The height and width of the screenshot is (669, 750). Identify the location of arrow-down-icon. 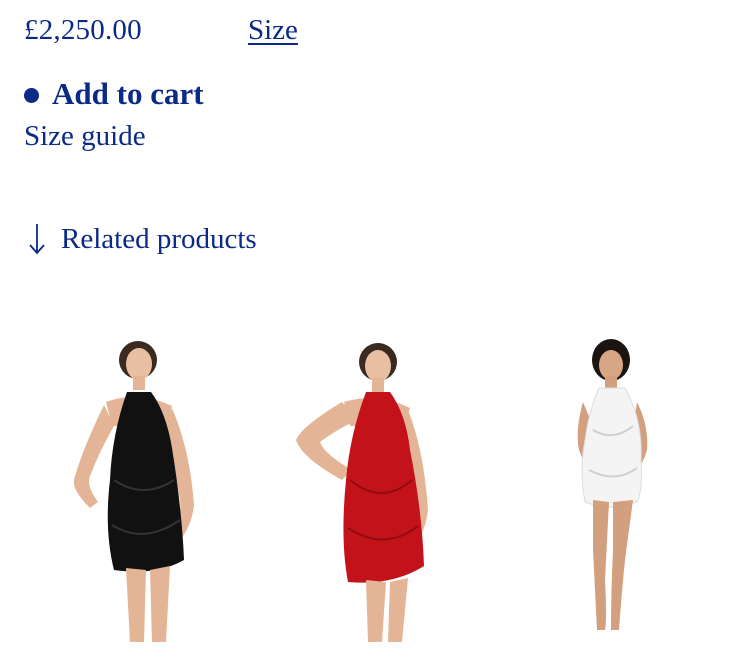
(37, 239).